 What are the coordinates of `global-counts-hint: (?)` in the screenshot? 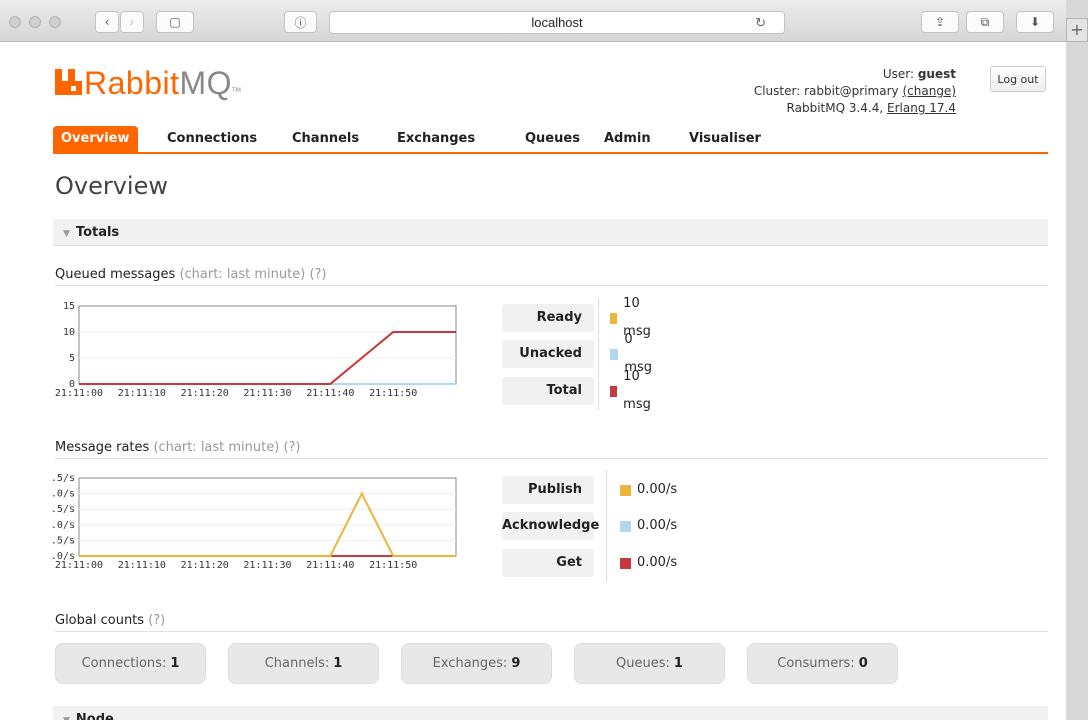 It's located at (156, 620).